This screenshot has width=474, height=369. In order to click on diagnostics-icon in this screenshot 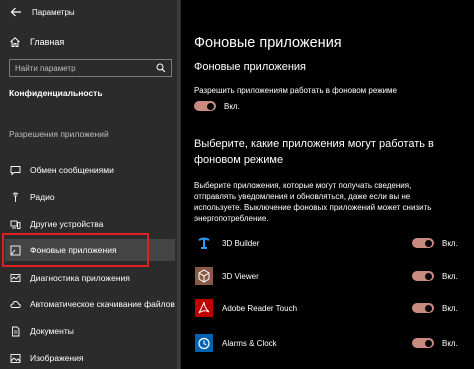, I will do `click(15, 278)`.